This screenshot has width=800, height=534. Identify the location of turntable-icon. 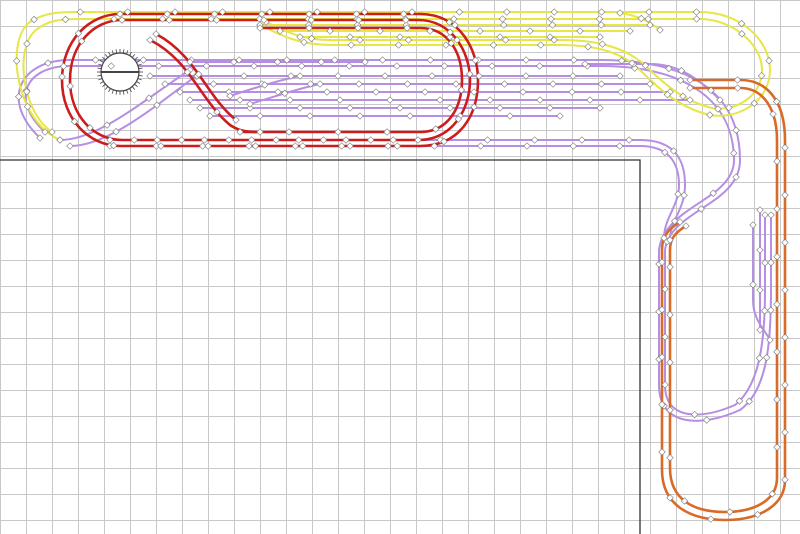
(120, 72).